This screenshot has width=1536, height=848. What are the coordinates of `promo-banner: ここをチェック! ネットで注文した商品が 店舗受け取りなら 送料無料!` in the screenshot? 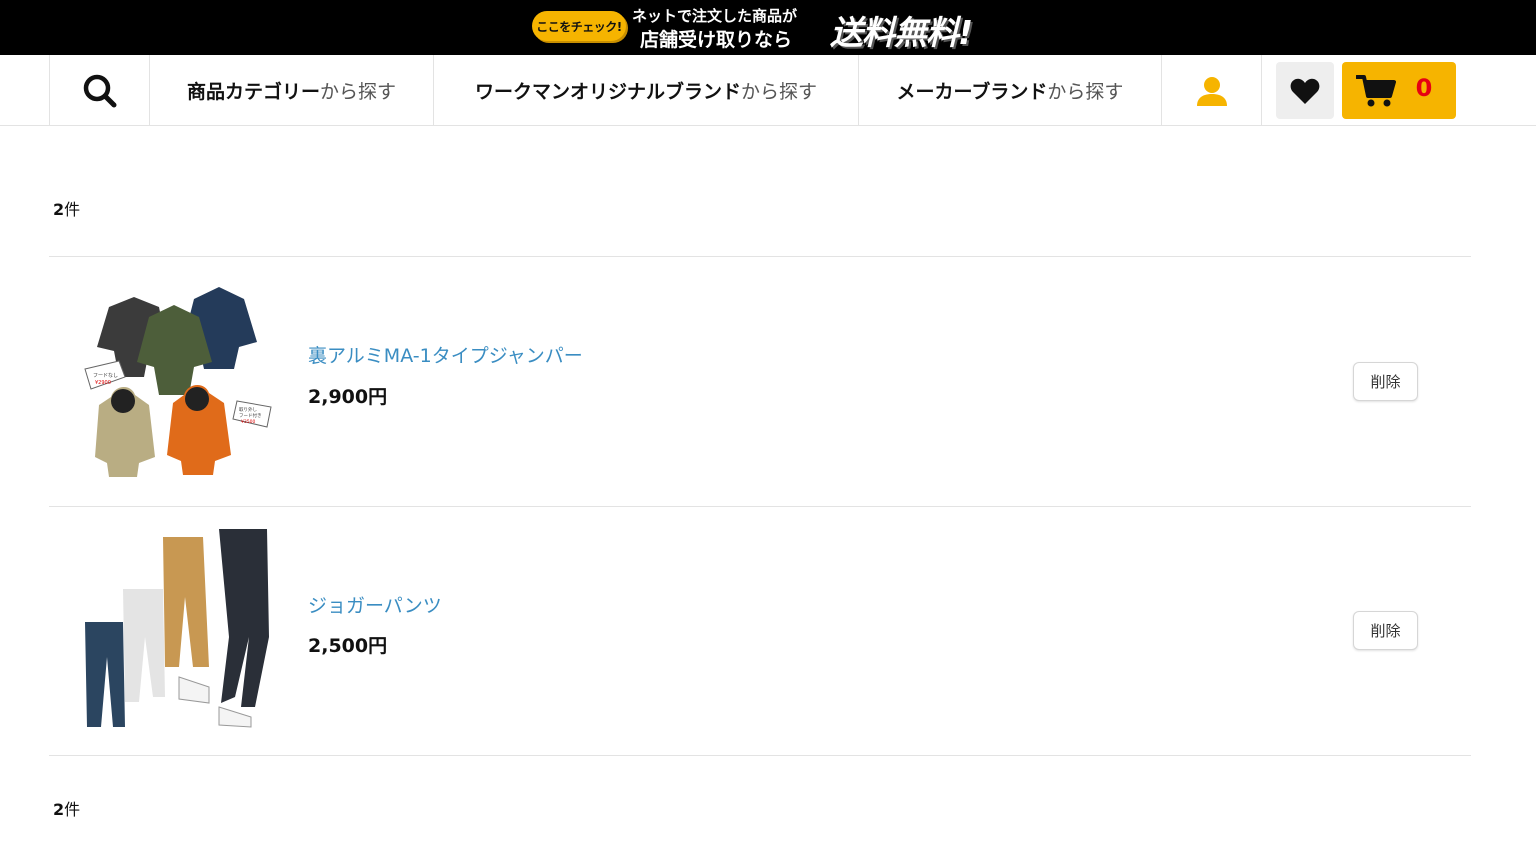 It's located at (768, 27).